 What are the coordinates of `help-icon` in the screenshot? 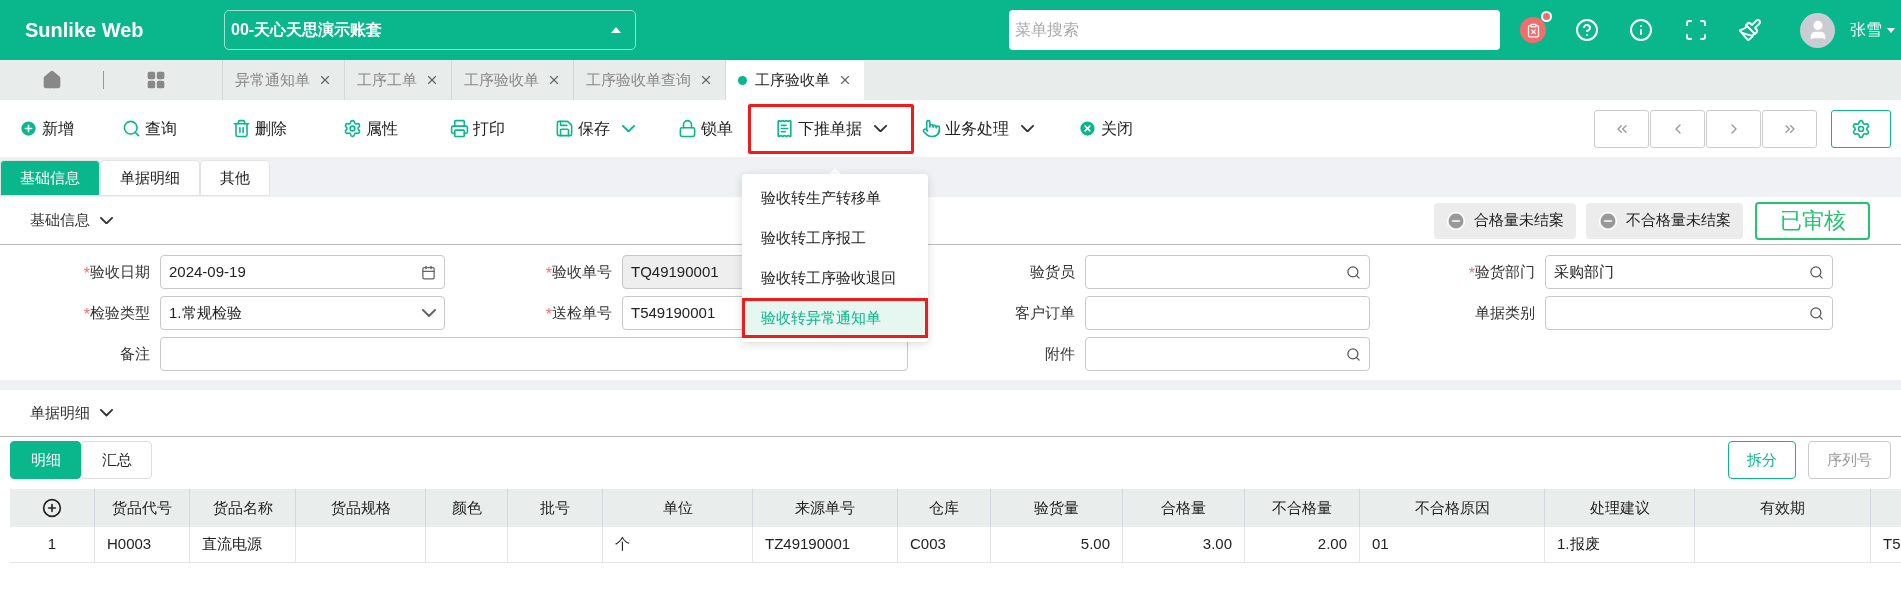 It's located at (1587, 30).